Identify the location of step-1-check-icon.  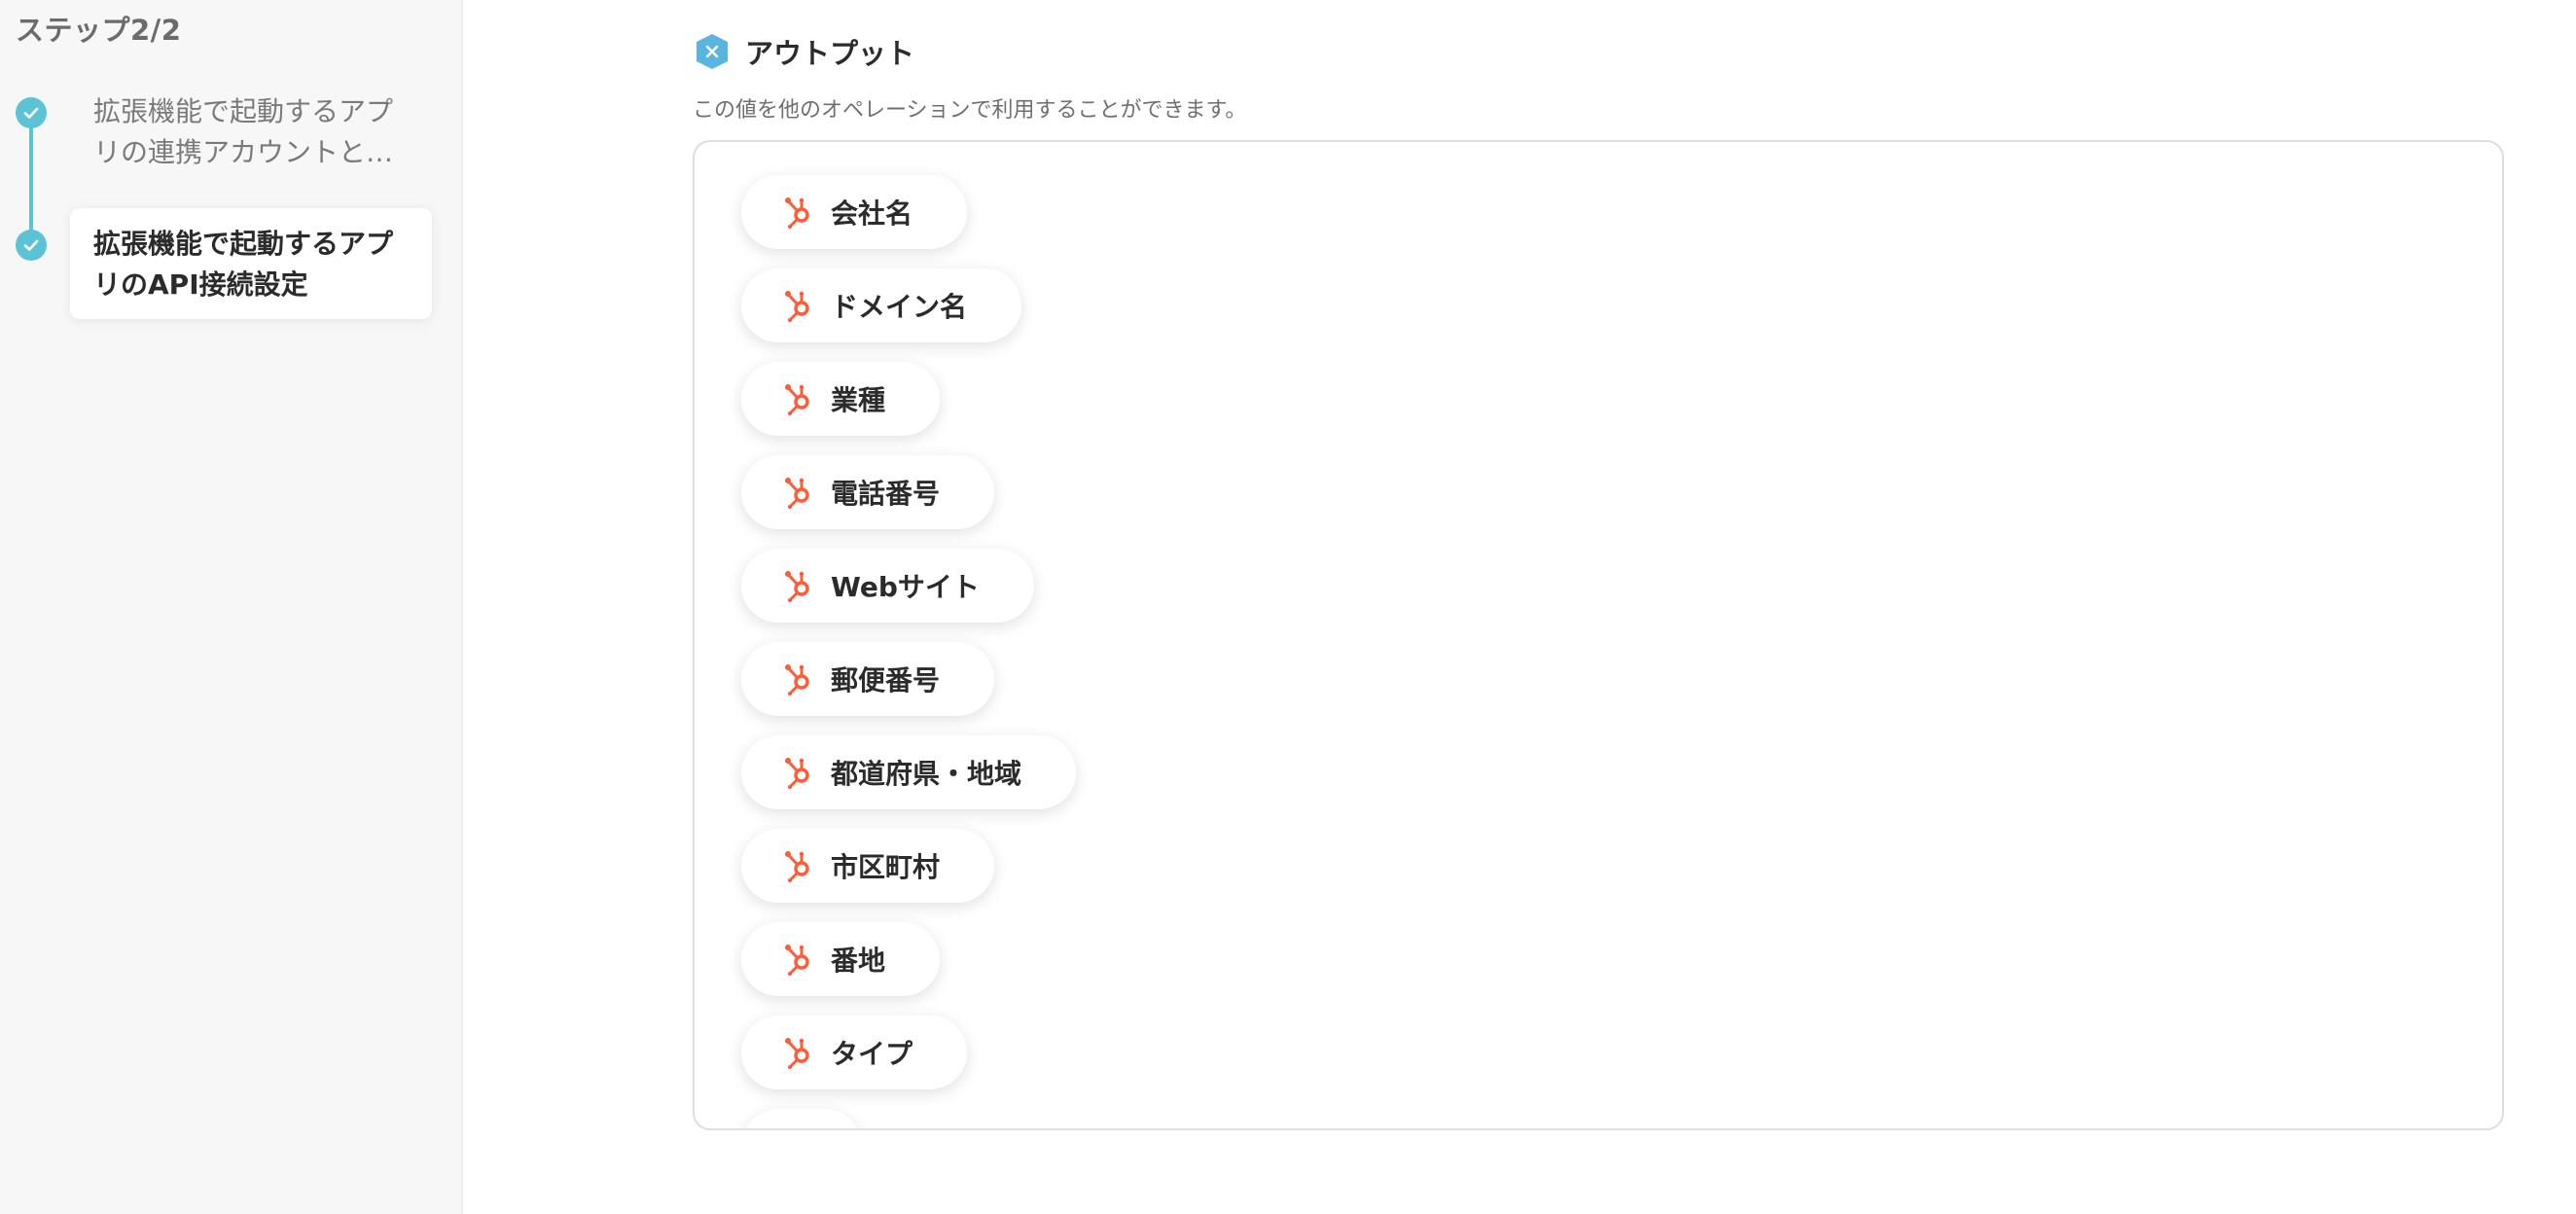
(31, 112).